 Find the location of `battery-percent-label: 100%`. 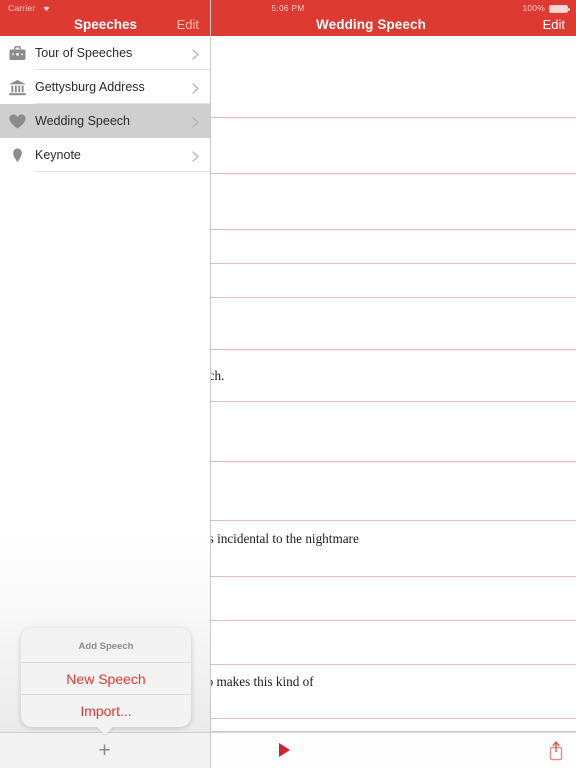

battery-percent-label: 100% is located at coordinates (533, 8).